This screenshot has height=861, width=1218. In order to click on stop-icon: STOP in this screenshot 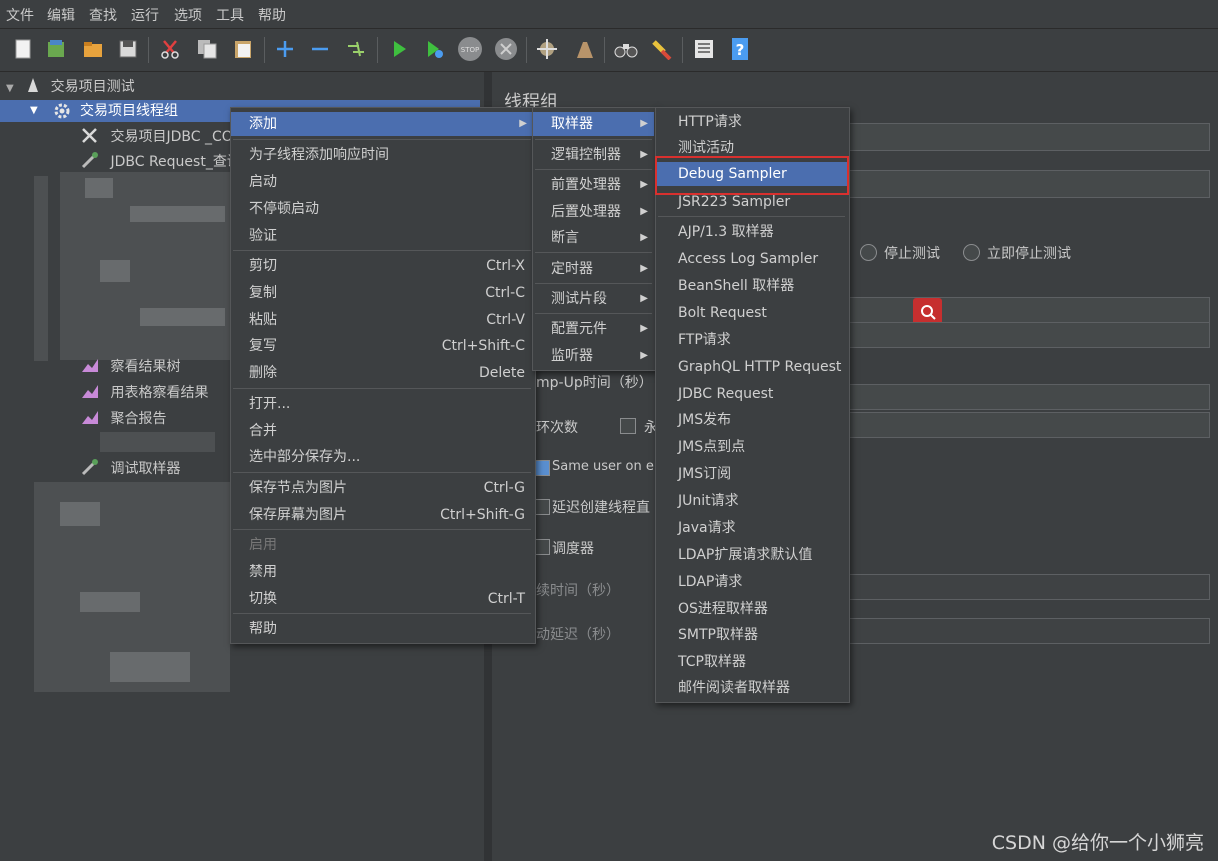, I will do `click(470, 49)`.